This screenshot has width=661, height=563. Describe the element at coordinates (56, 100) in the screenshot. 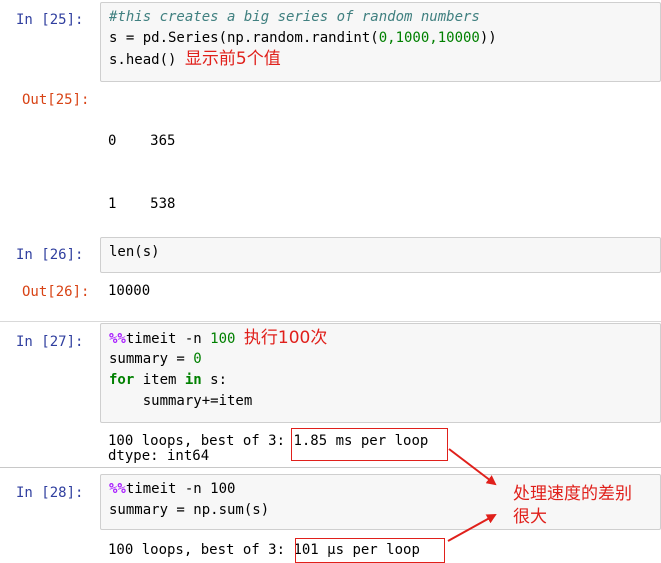

I see `out-prompt-25: Out[25]:` at that location.